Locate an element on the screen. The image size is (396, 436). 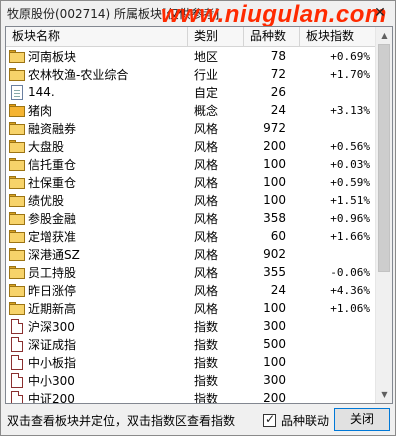
sync-toggle: 品种联动 is located at coordinates (296, 420).